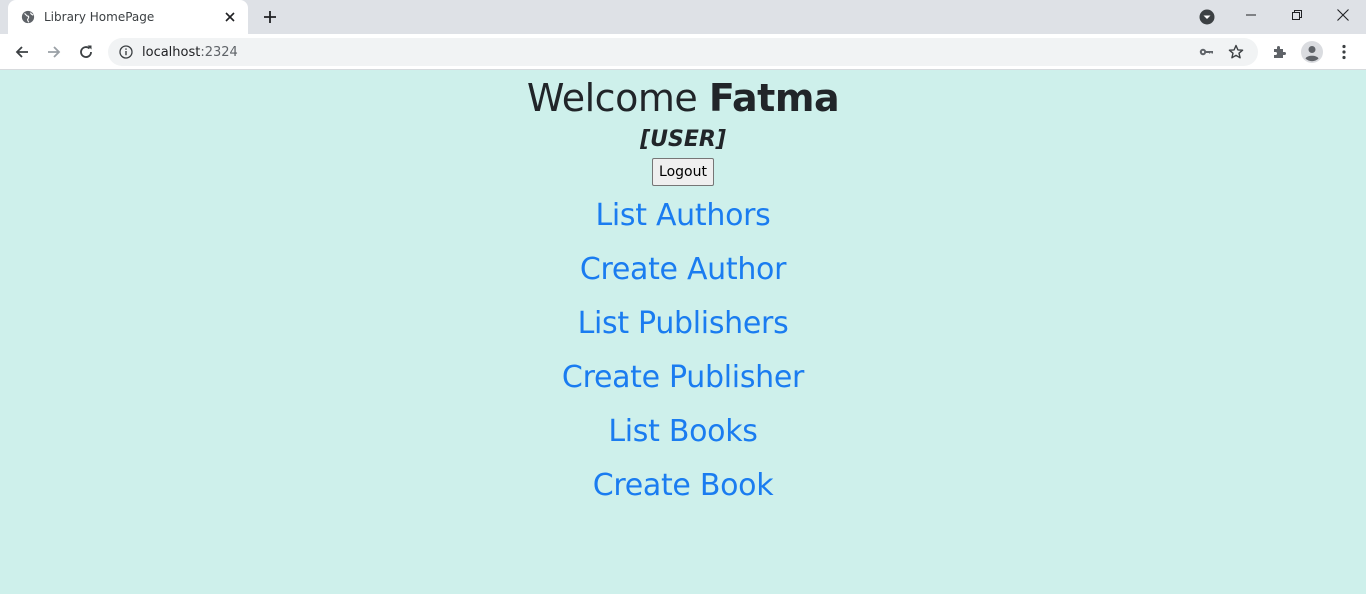 The width and height of the screenshot is (1366, 594). I want to click on url-port: :2324, so click(219, 52).